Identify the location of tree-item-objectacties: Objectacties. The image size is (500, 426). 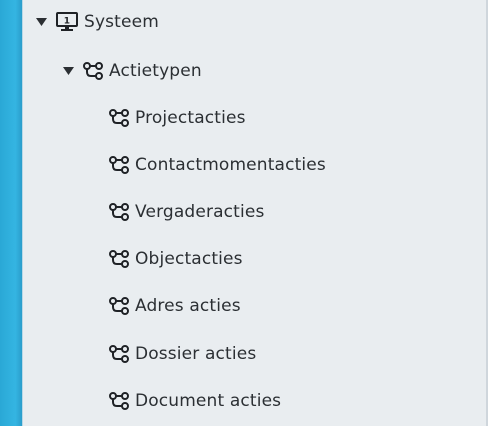
(176, 259).